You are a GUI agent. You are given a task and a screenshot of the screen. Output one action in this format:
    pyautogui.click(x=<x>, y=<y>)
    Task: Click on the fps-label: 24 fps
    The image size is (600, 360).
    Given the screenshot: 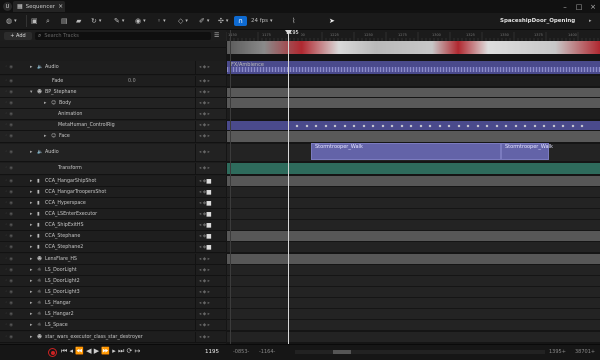 What is the action you would take?
    pyautogui.click(x=260, y=21)
    